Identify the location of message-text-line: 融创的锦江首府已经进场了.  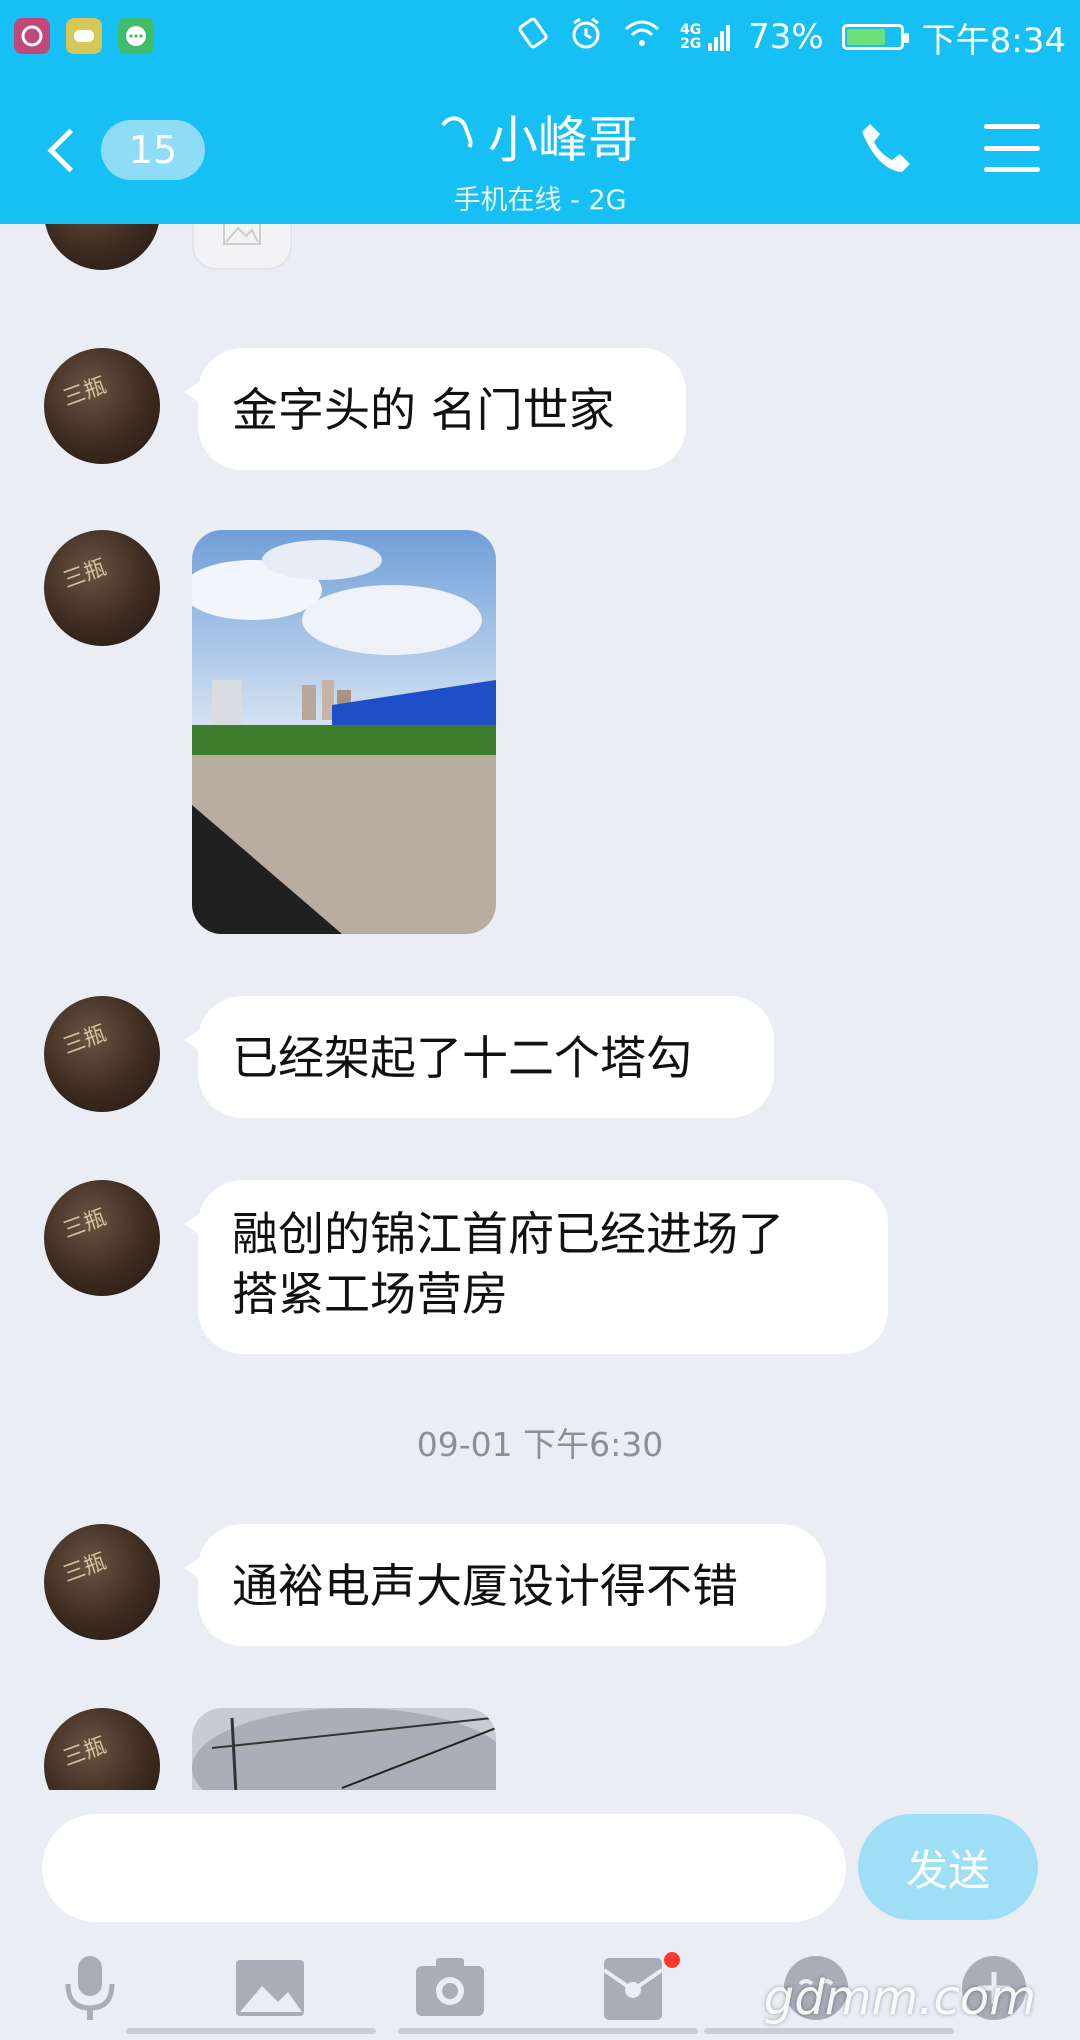
(508, 1234).